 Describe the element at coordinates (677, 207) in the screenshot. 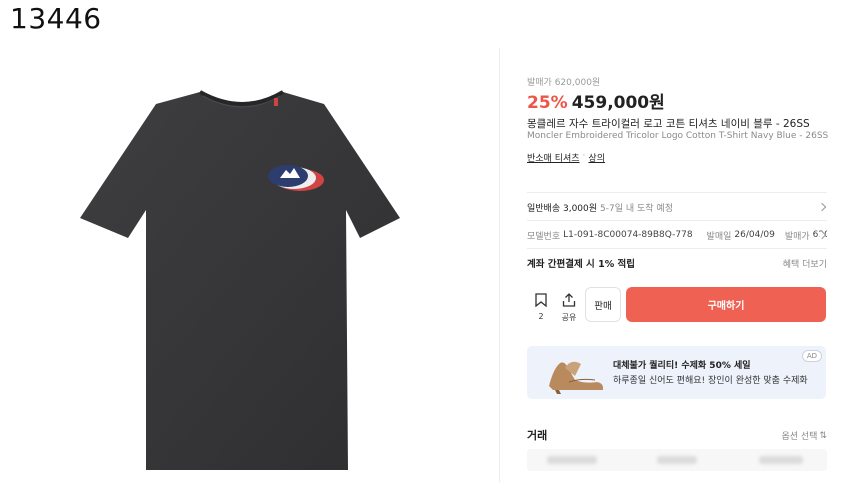

I see `shipping-row: 일반배송 3,000원 5-7일 내 도착 예정` at that location.